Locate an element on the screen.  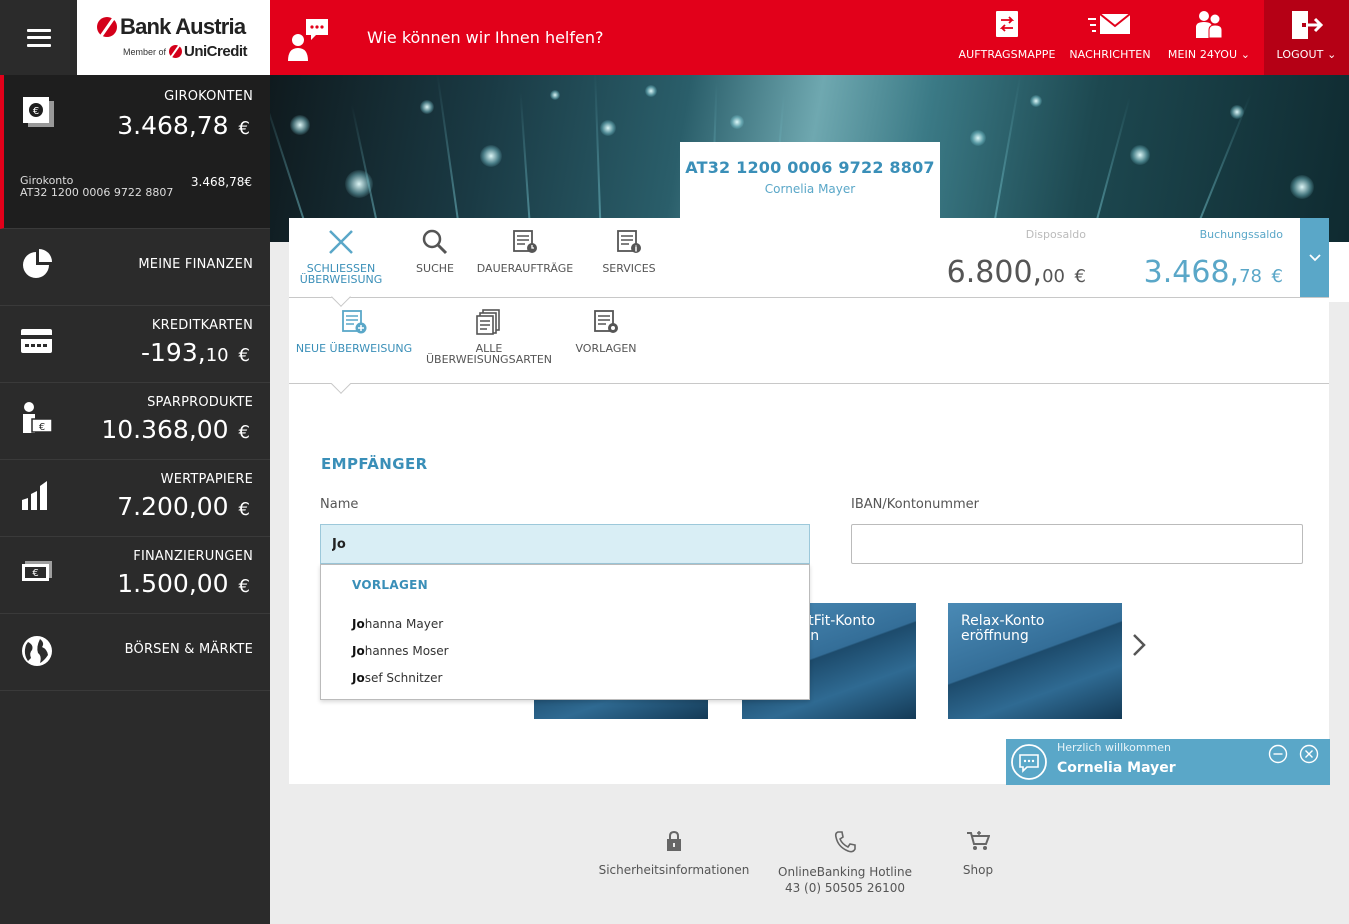
sidebar-item-title: MEINE FINANZEN is located at coordinates (195, 264).